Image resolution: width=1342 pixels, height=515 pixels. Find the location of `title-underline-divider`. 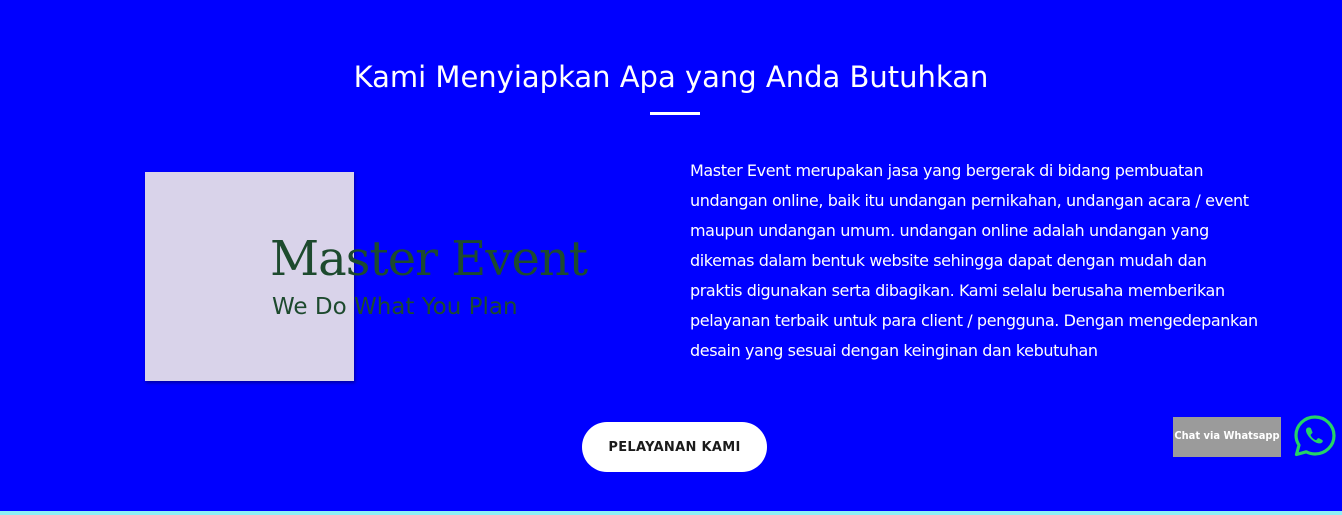

title-underline-divider is located at coordinates (675, 113).